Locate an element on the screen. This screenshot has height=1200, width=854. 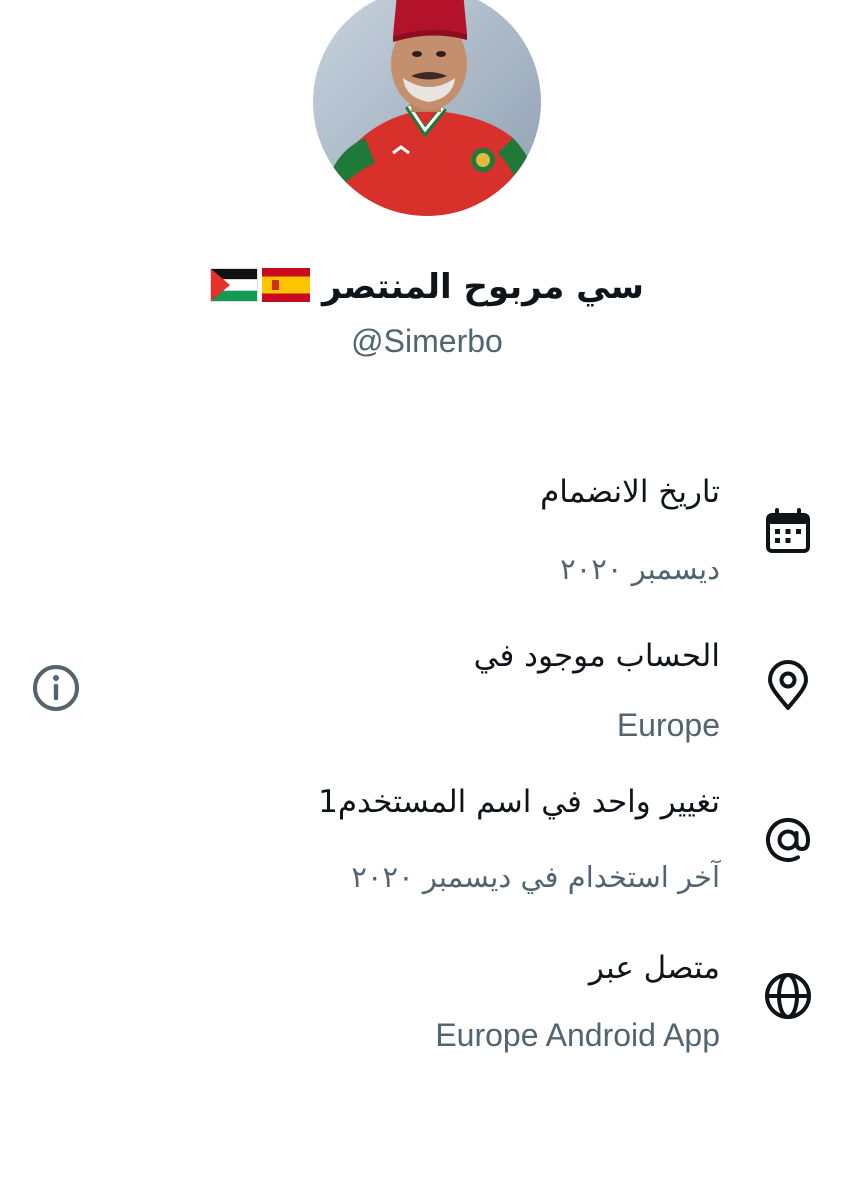
palestine-flag-icon is located at coordinates (234, 287).